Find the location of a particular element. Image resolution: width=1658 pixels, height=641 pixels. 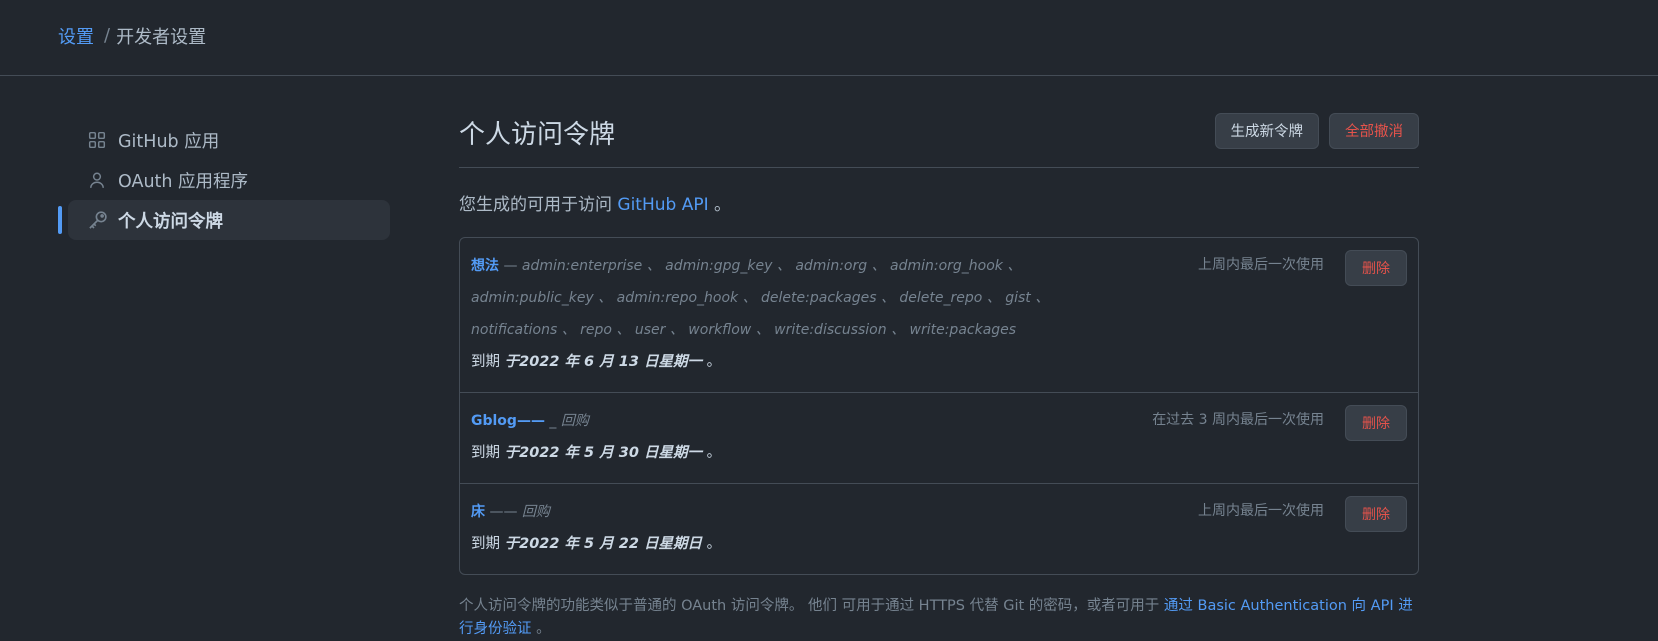

sidebar-item-oauth-apps: OAuth 应用程序 is located at coordinates (229, 180).